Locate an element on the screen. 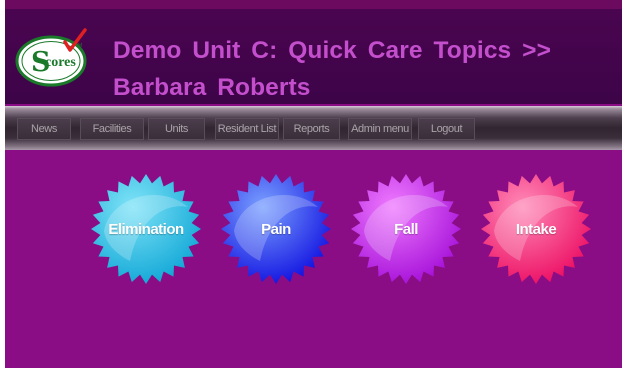  topic-label: Elimination is located at coordinates (146, 229).